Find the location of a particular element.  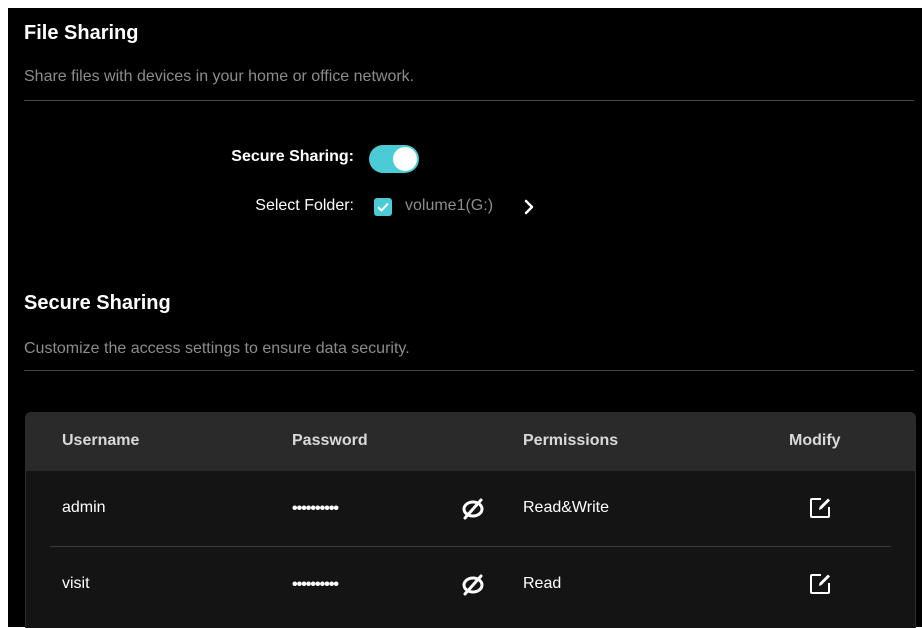

column-header-username: Username is located at coordinates (101, 440).